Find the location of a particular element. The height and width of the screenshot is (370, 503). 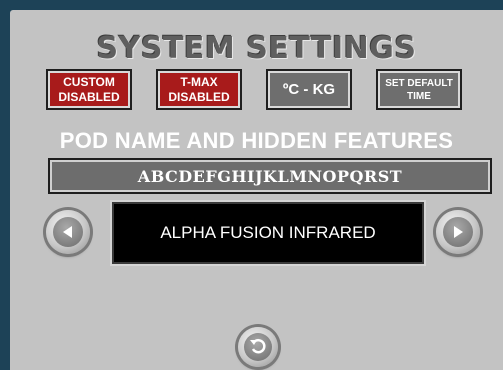

chevron-left-icon is located at coordinates (67, 232).